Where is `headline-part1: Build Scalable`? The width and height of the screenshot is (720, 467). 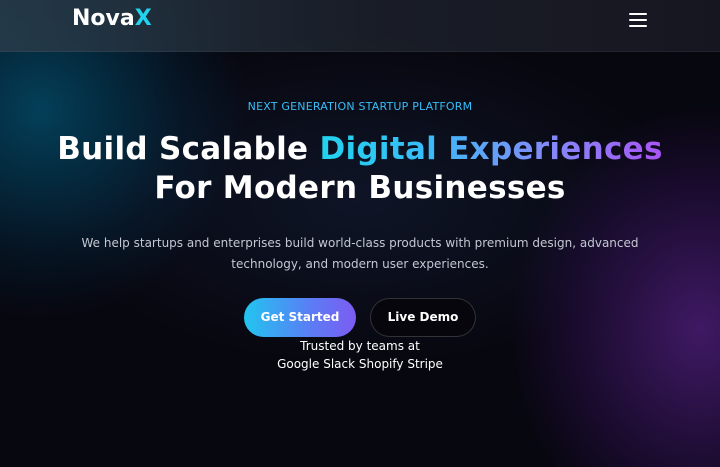
headline-part1: Build Scalable is located at coordinates (188, 149).